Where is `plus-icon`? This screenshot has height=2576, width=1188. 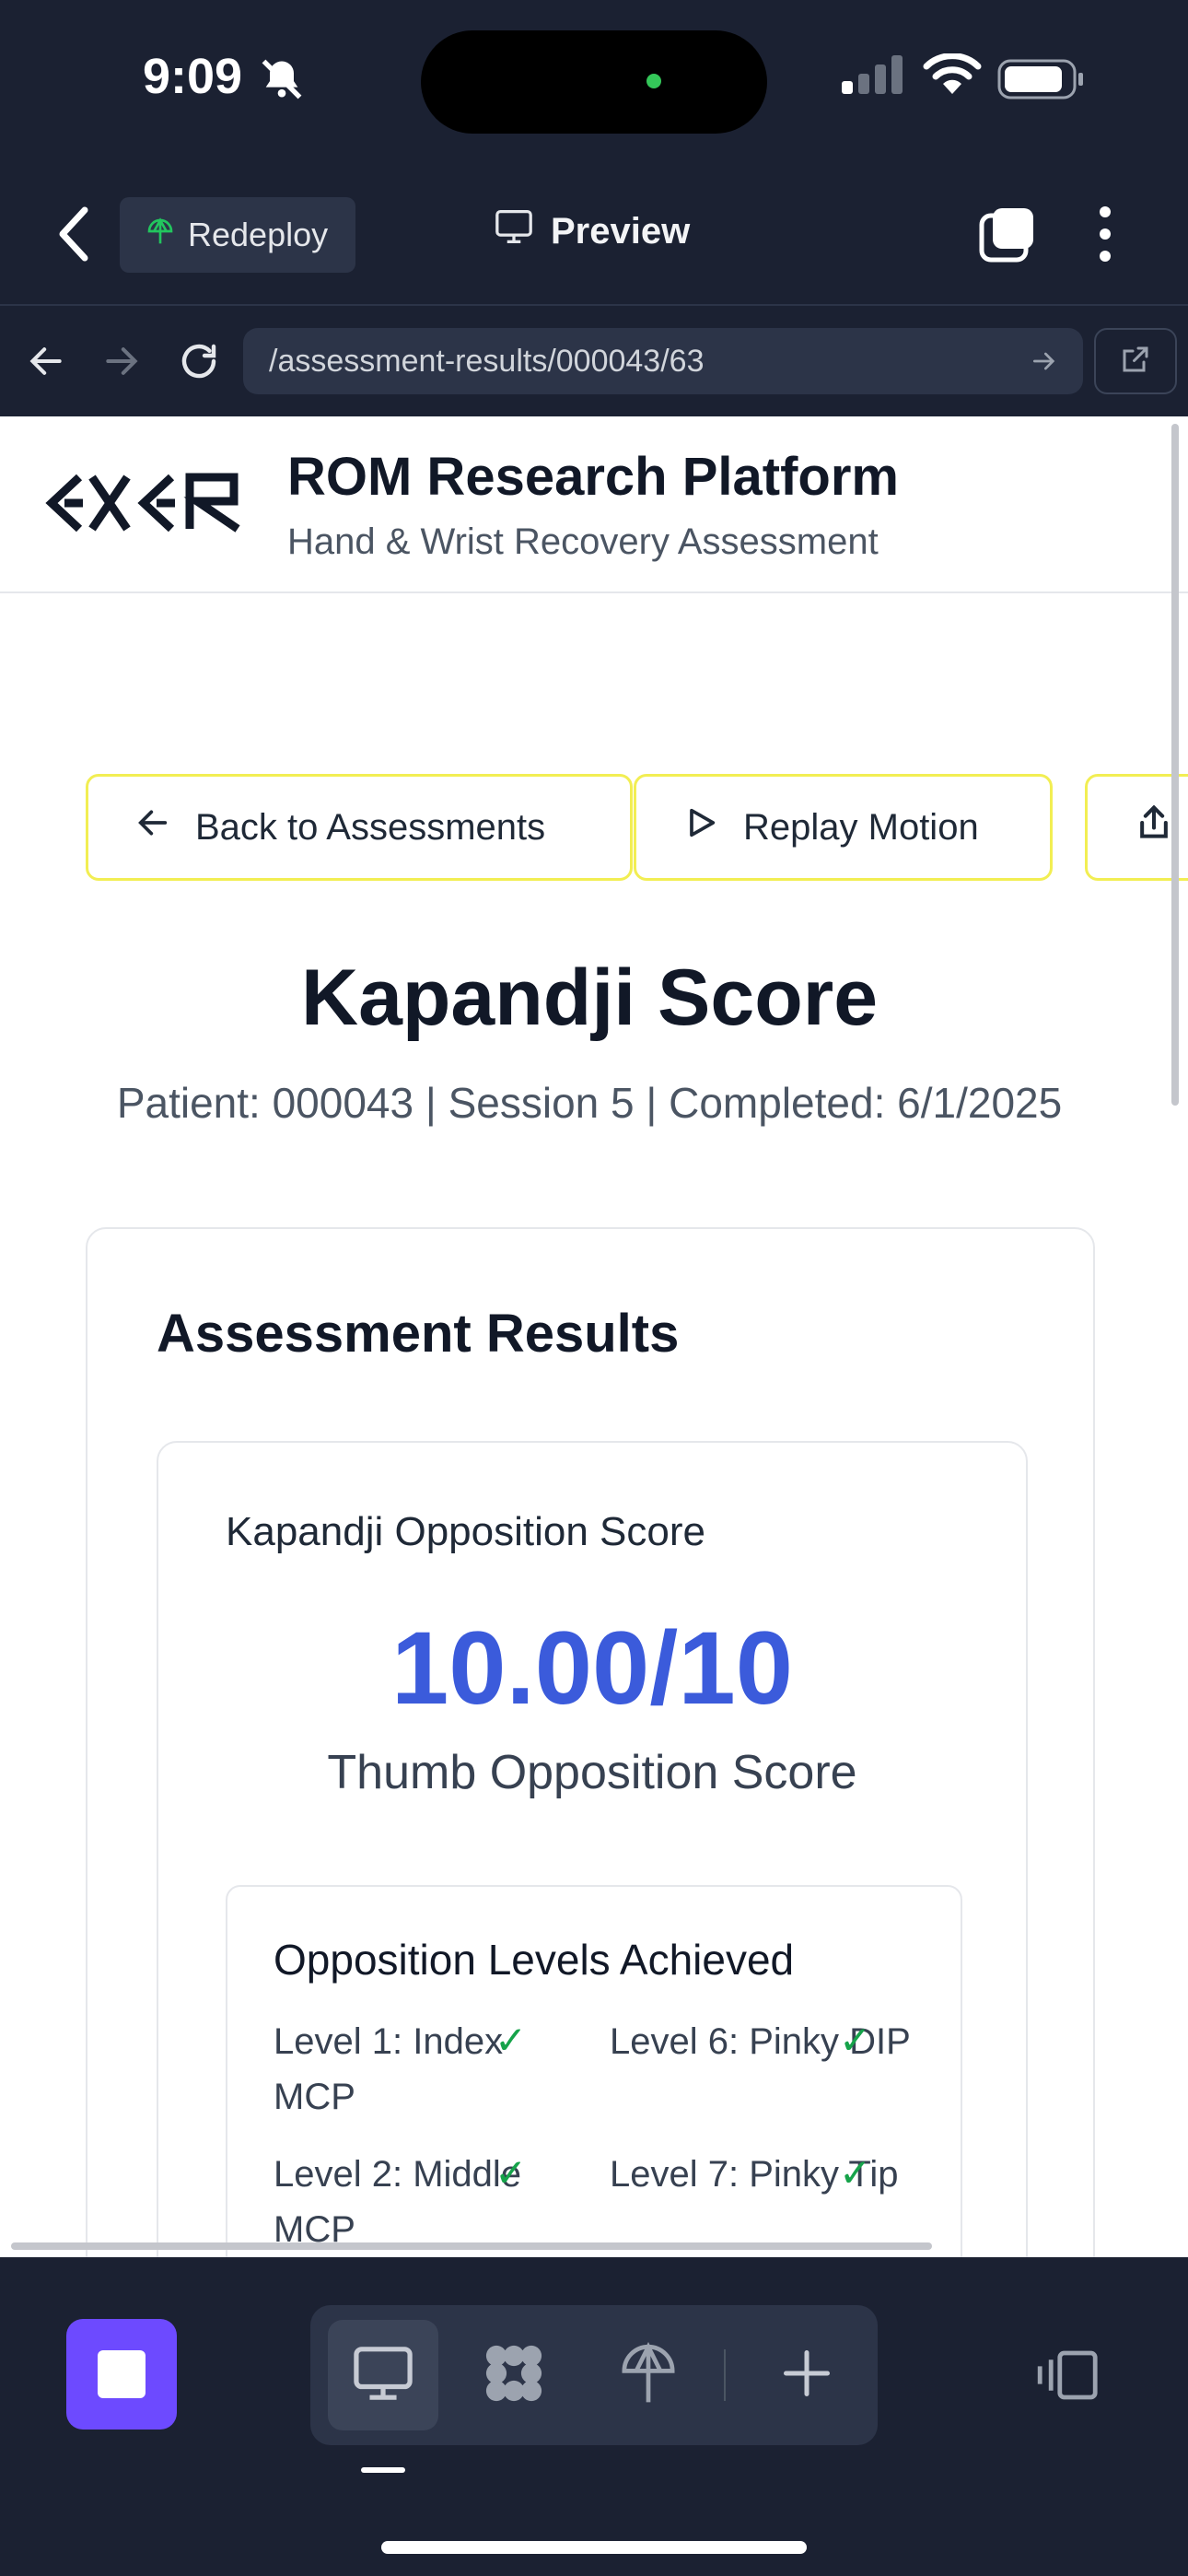
plus-icon is located at coordinates (806, 2376).